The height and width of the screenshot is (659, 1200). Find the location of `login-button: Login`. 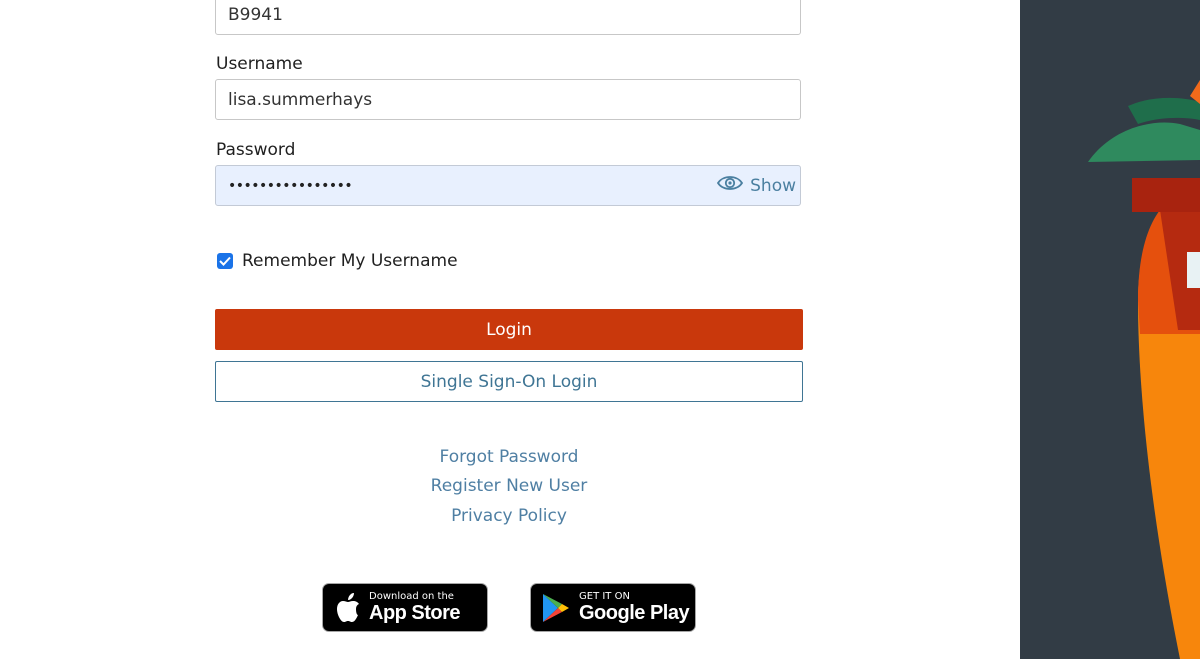

login-button: Login is located at coordinates (509, 329).